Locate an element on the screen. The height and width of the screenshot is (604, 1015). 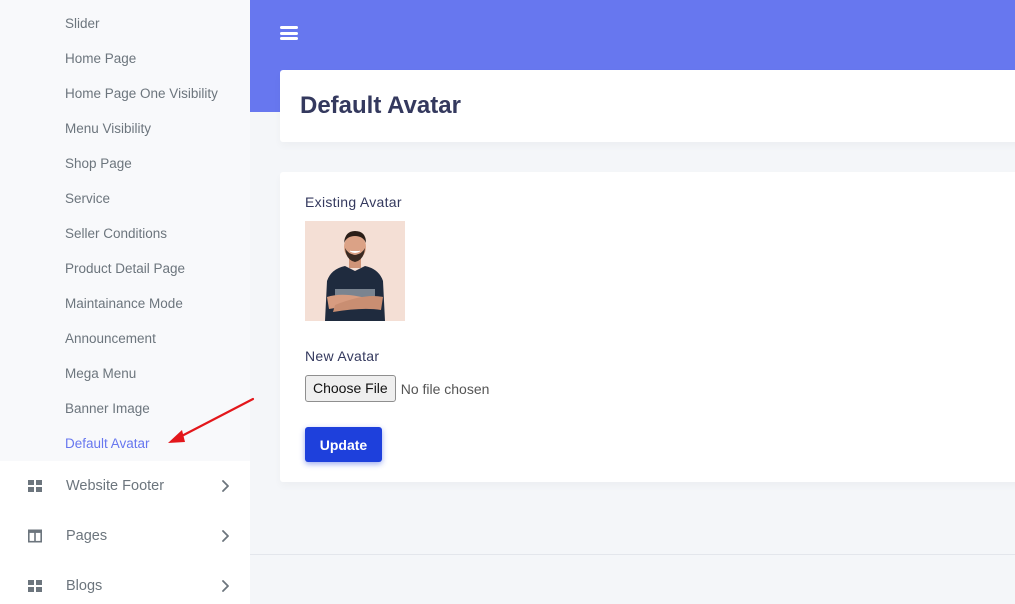
sidebar-item-website-footer: Website Footer is located at coordinates (125, 486).